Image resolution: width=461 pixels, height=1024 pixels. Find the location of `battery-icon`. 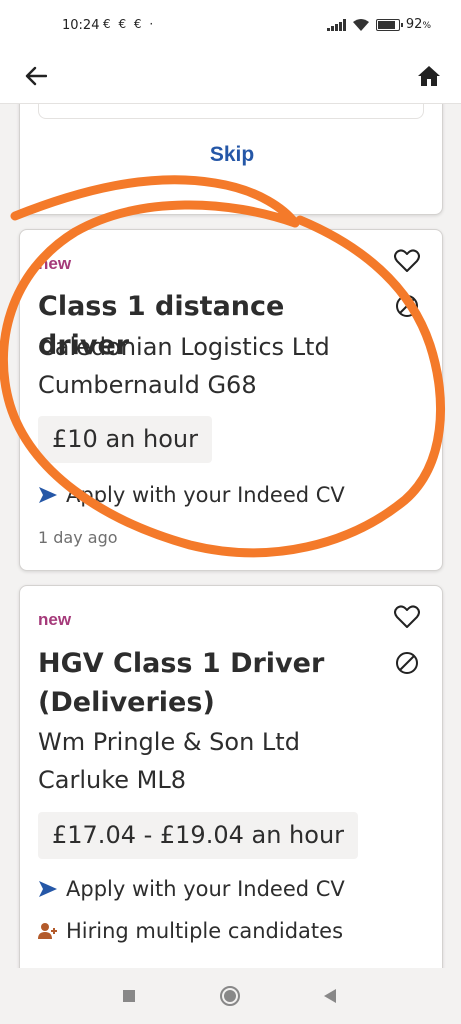

battery-icon is located at coordinates (389, 24).